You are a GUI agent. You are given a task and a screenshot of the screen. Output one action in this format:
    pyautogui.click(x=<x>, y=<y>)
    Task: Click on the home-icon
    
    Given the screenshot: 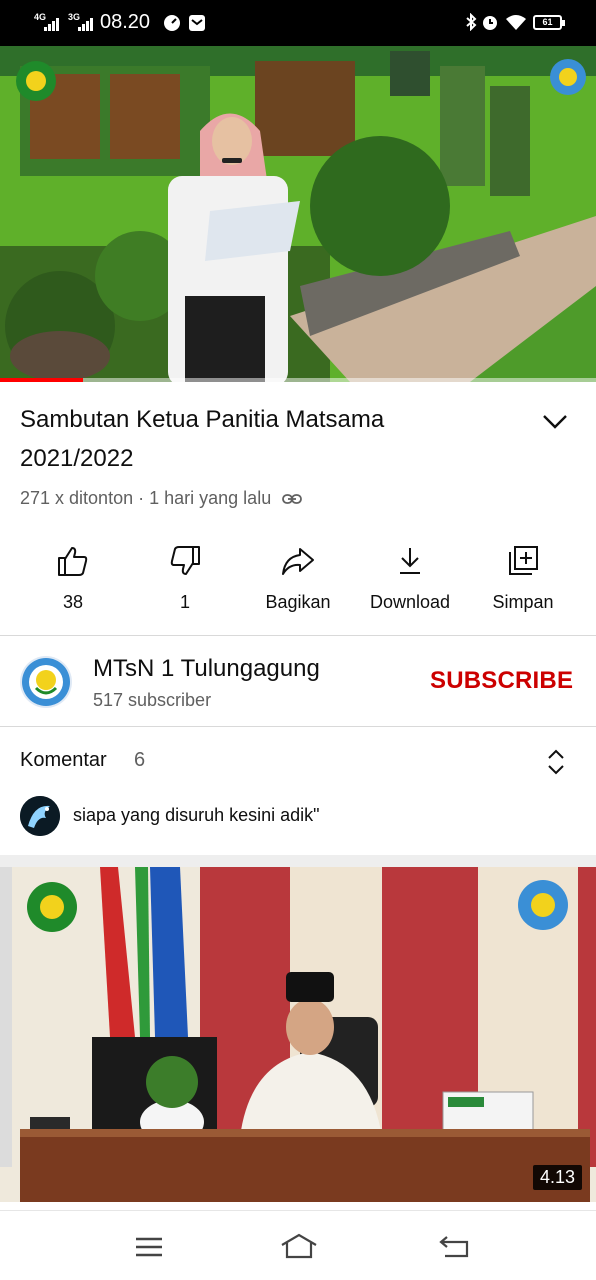 What is the action you would take?
    pyautogui.click(x=299, y=1246)
    